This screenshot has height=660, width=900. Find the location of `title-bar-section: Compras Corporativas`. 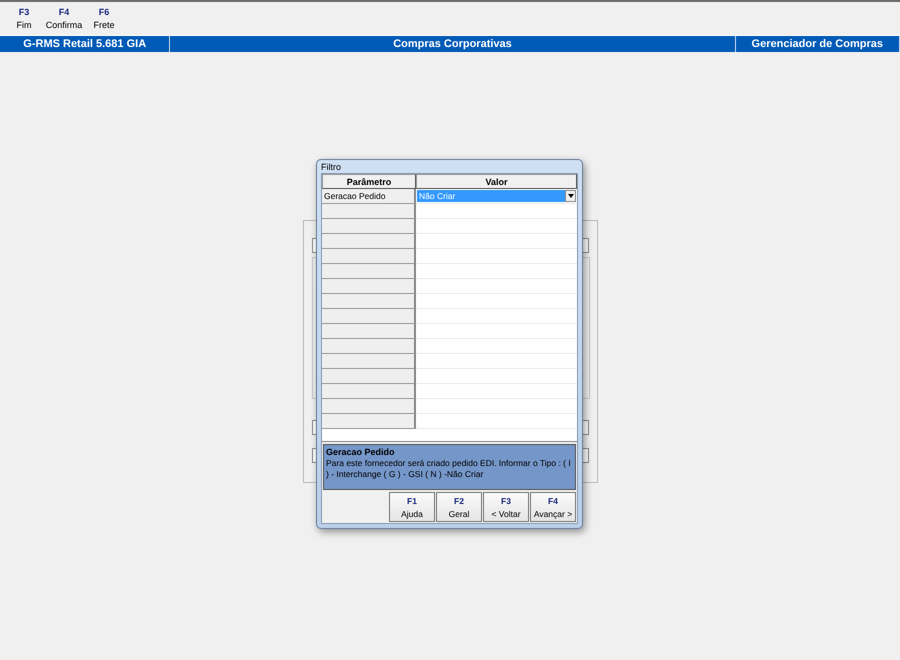

title-bar-section: Compras Corporativas is located at coordinates (453, 44).